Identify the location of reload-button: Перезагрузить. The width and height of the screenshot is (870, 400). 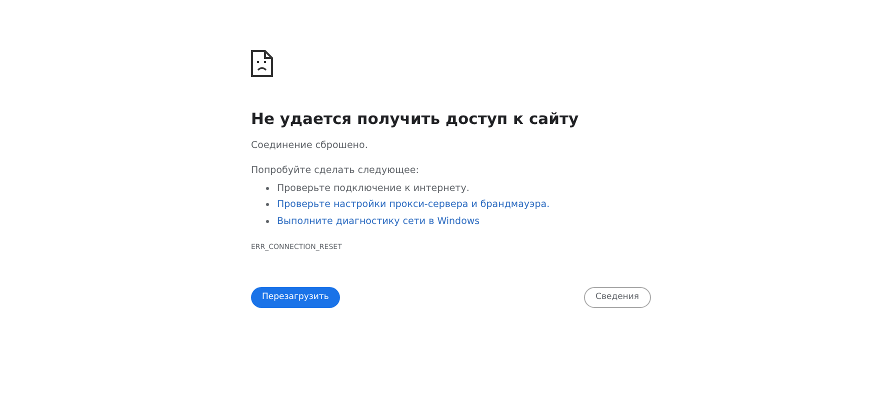
(295, 297).